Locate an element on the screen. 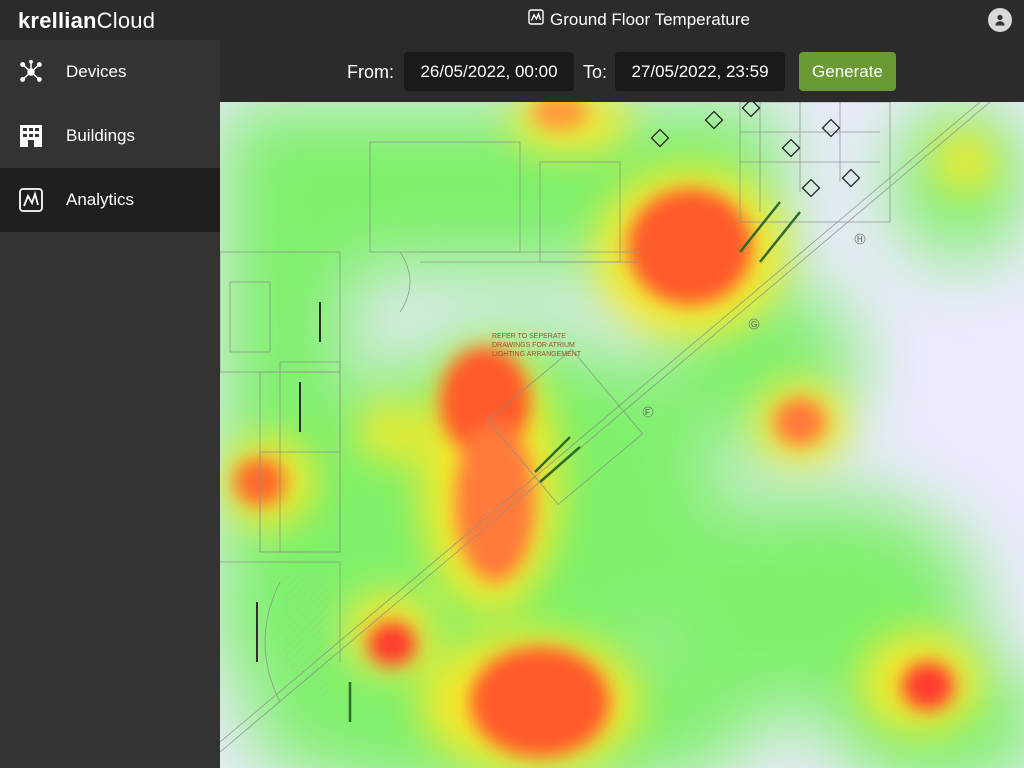 This screenshot has height=768, width=1024. plan-annotation-line3: LIGHTING ARRANGEMENT is located at coordinates (537, 354).